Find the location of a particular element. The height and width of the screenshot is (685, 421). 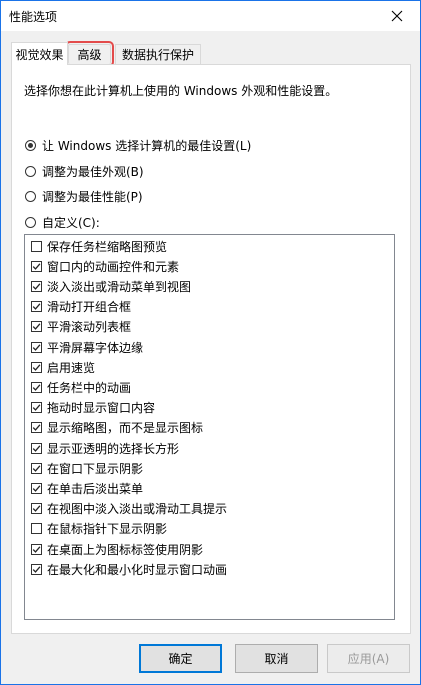

title-bar: 性能选项 is located at coordinates (210, 16).